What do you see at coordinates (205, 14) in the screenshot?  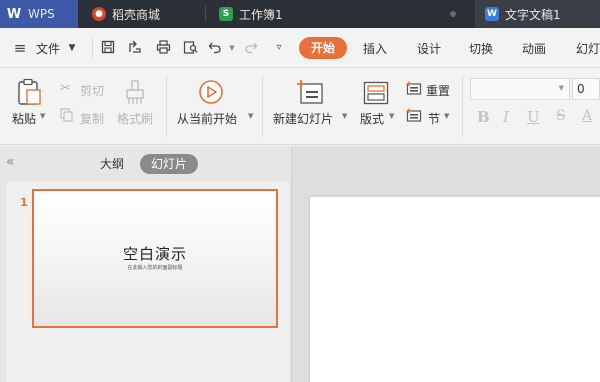 I see `tab-divider` at bounding box center [205, 14].